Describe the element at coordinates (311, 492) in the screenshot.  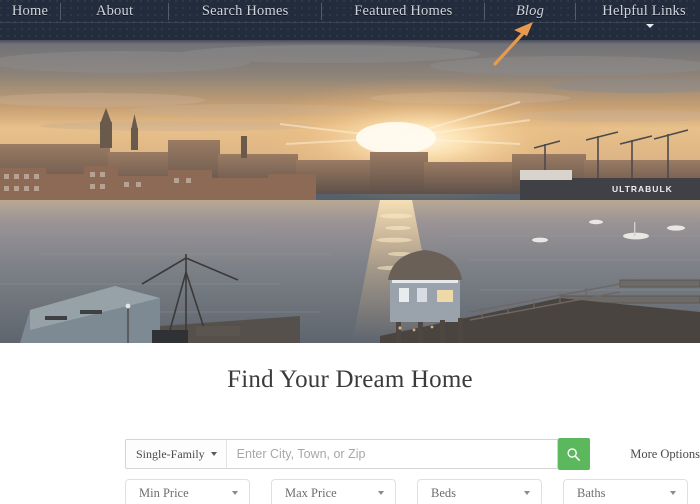
I see `max-price-label: Max Price` at that location.